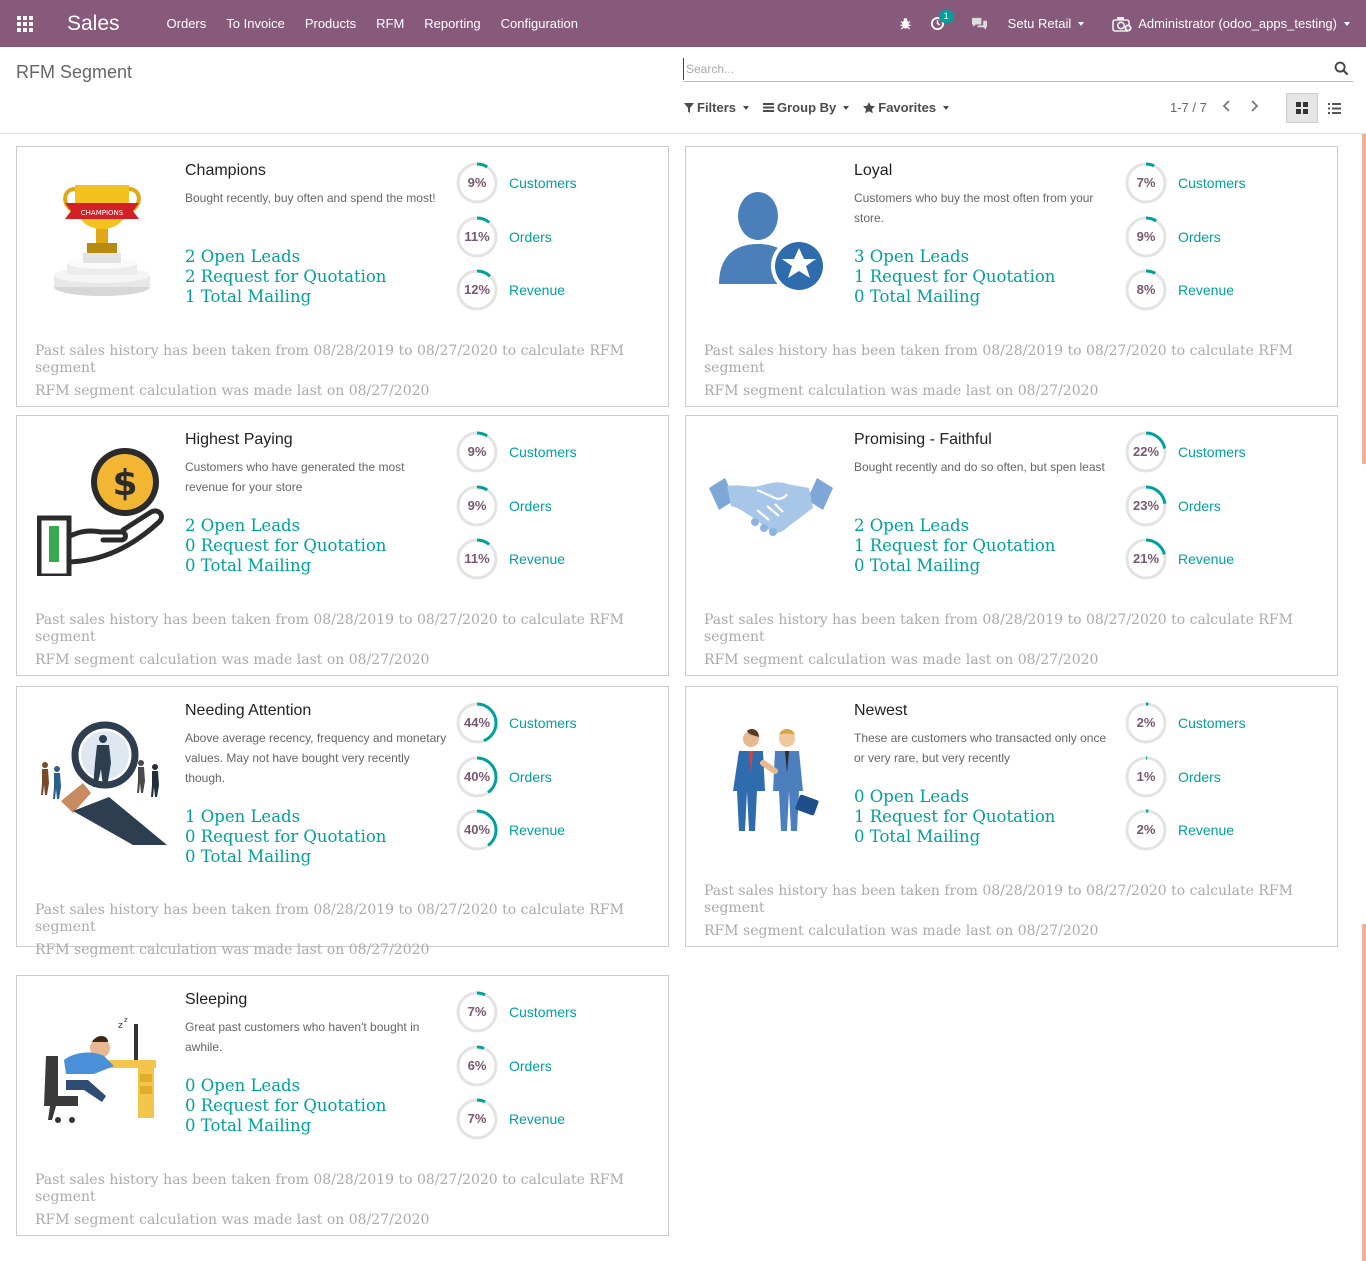 This screenshot has width=1366, height=1261. I want to click on stat-revenue: 40% Revenue, so click(555, 830).